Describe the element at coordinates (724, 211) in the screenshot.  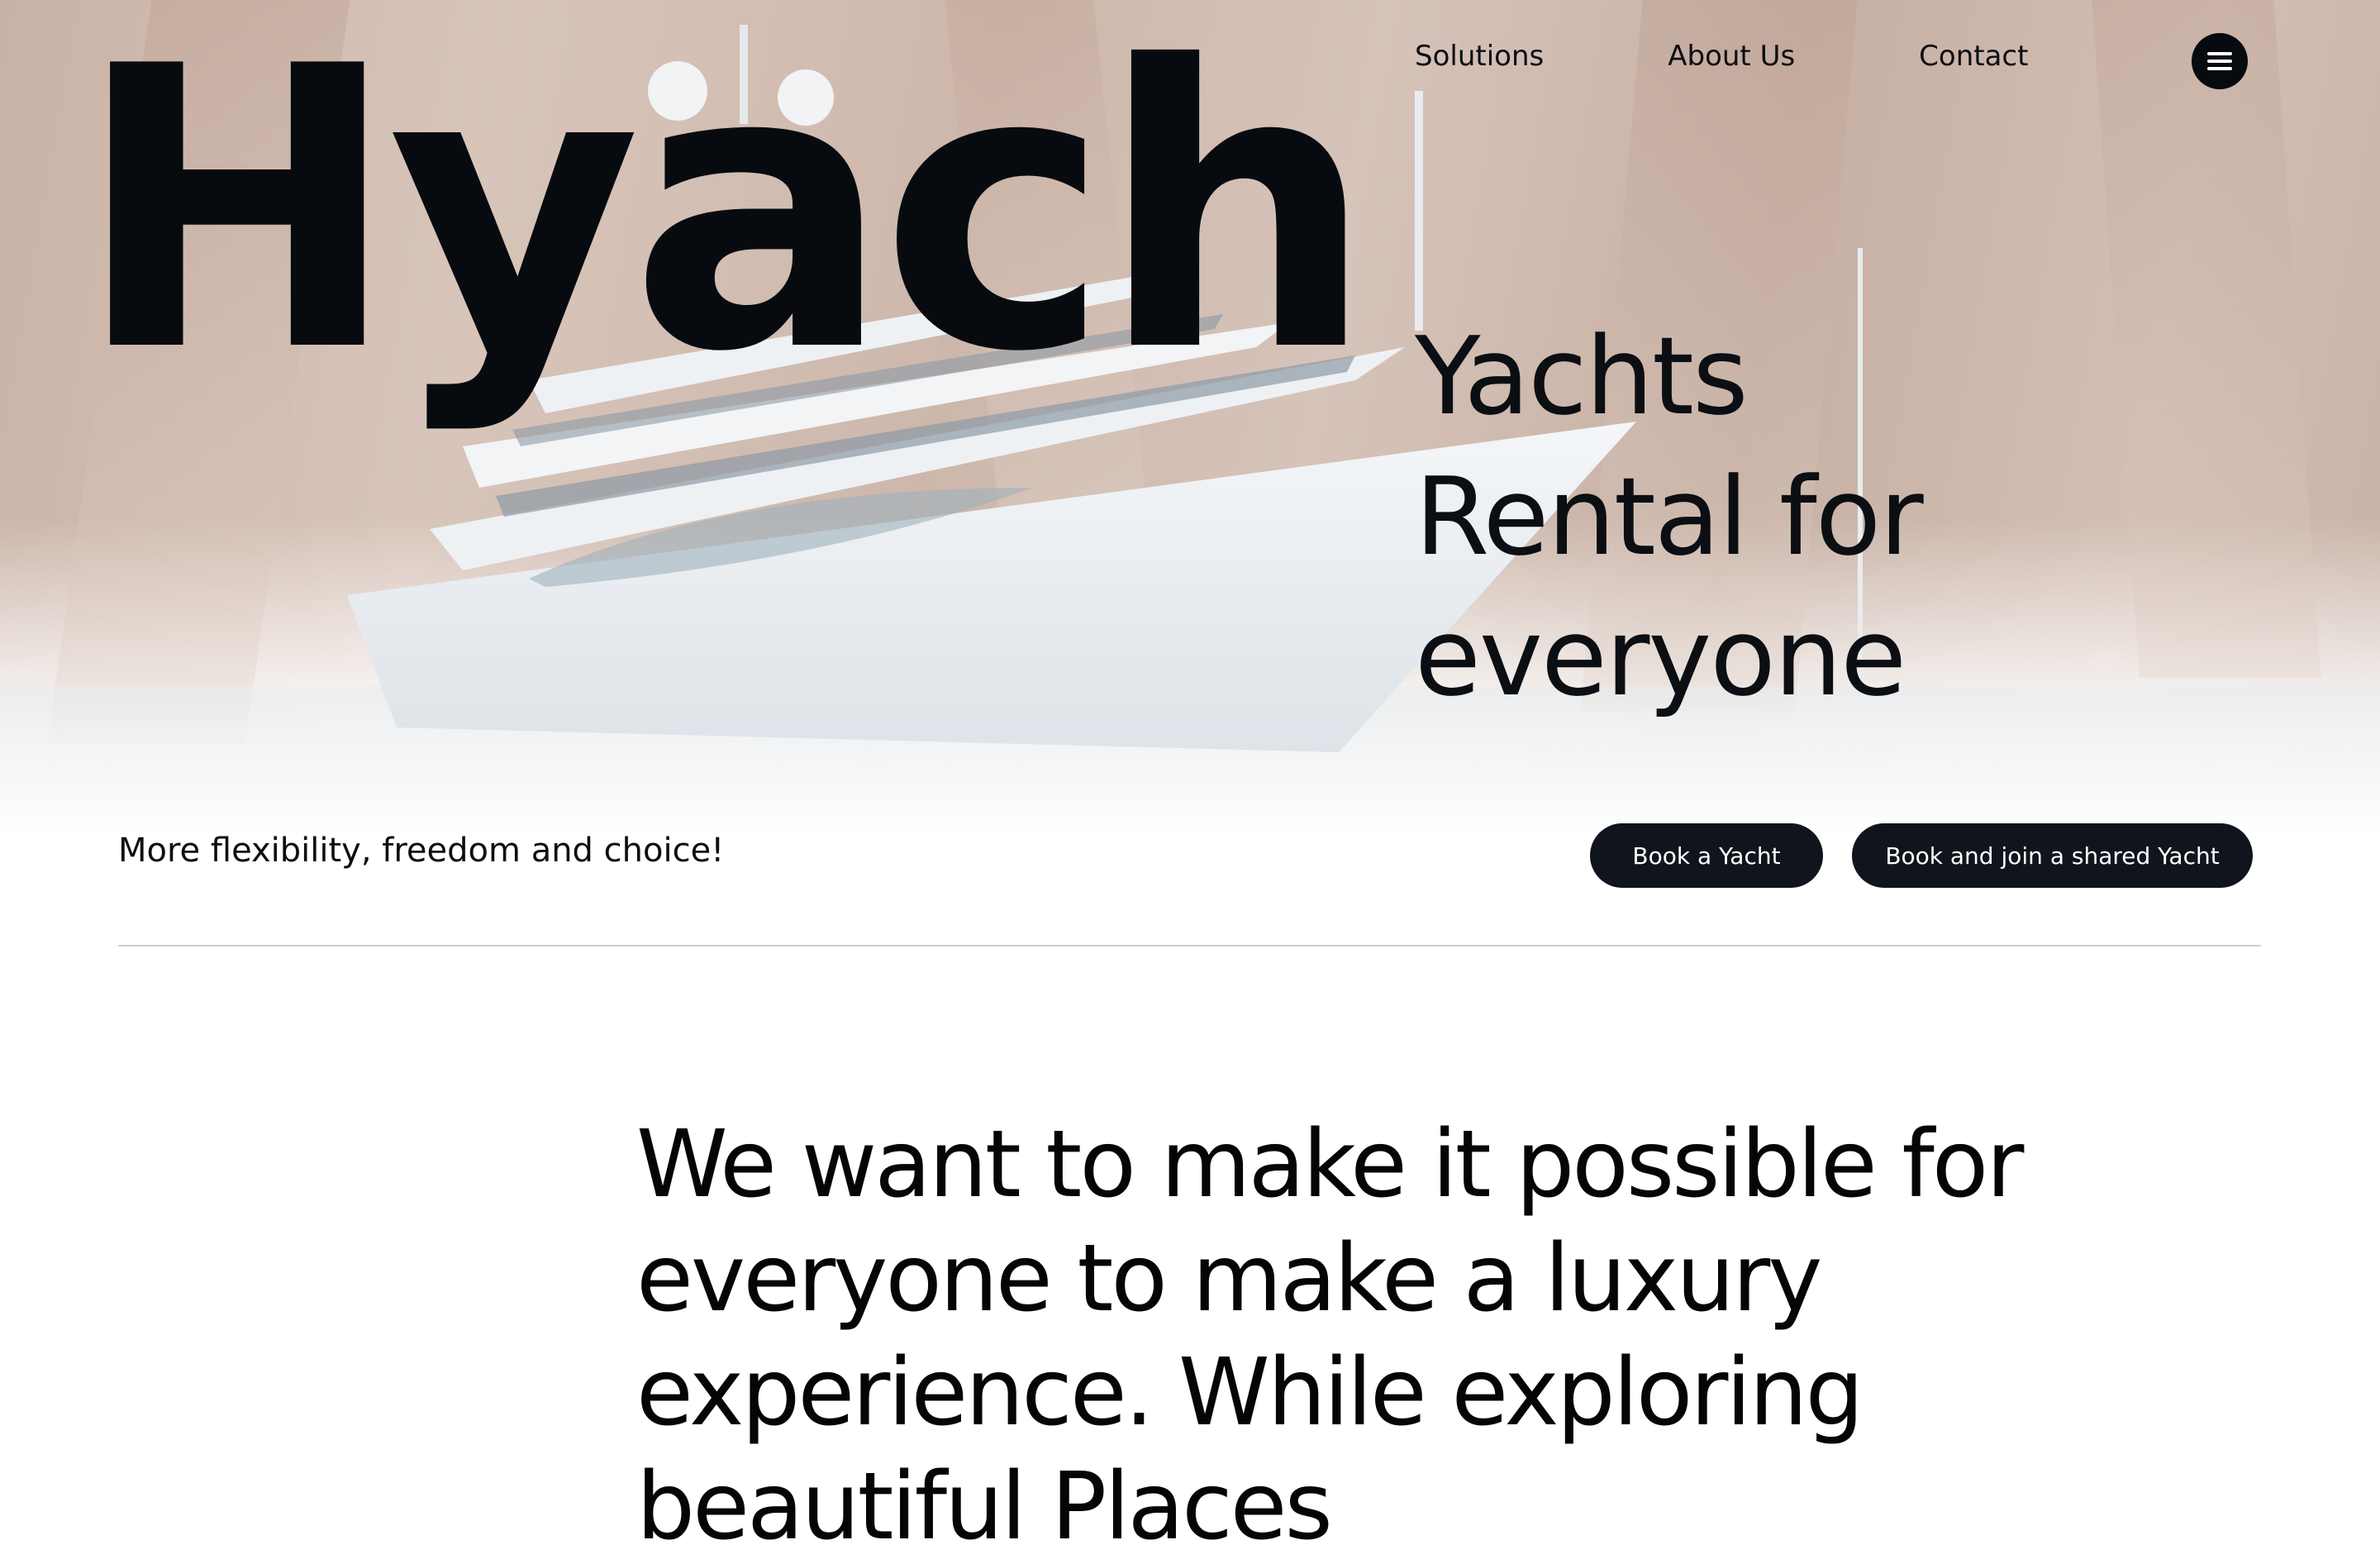
I see `brand-logo: Hyach` at that location.